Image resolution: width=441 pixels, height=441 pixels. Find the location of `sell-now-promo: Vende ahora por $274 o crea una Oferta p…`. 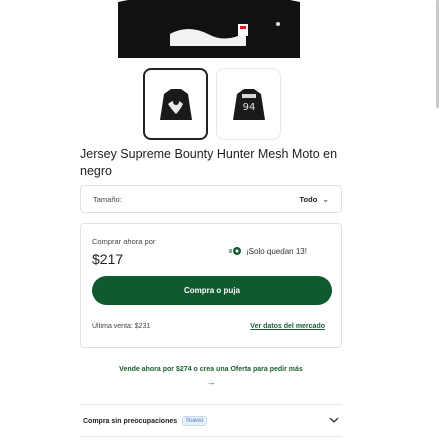

sell-now-promo: Vende ahora por $274 o crea una Oferta p… is located at coordinates (211, 376).